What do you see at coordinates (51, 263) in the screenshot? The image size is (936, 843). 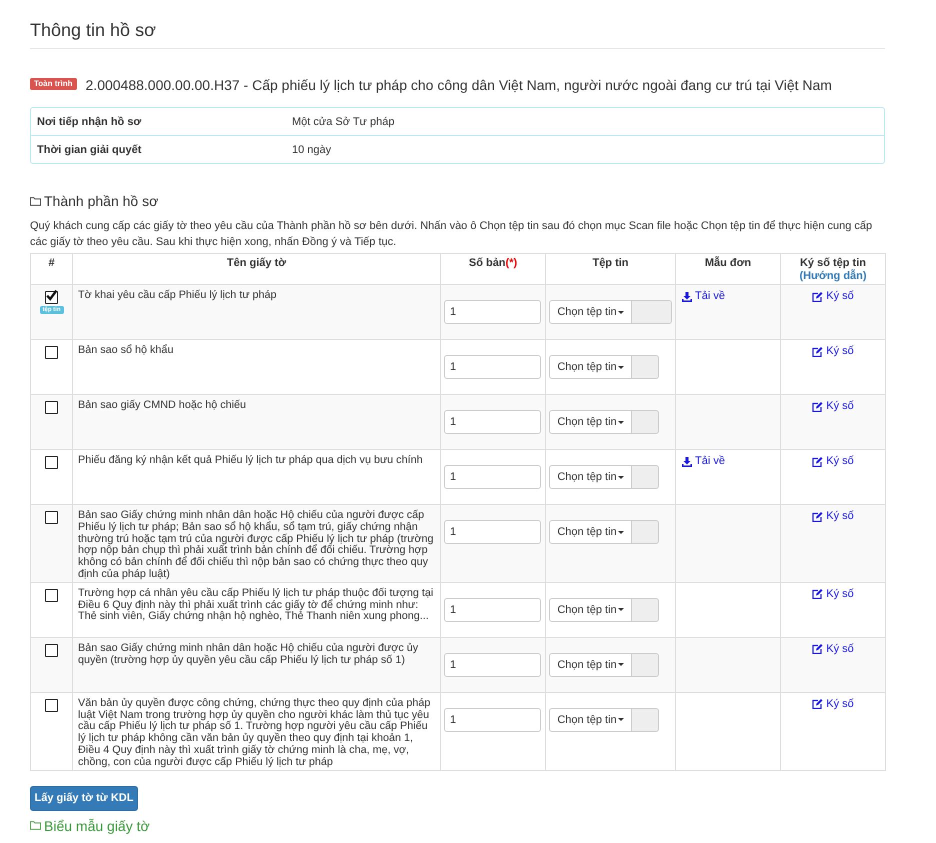 I see `column-header: #` at bounding box center [51, 263].